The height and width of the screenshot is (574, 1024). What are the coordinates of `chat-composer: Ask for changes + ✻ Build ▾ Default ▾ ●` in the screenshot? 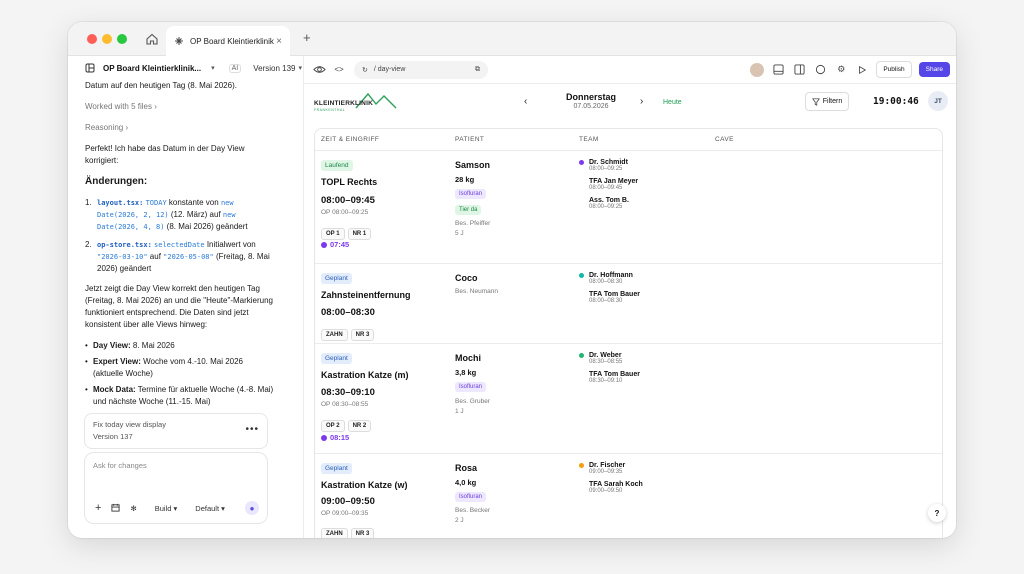 It's located at (176, 488).